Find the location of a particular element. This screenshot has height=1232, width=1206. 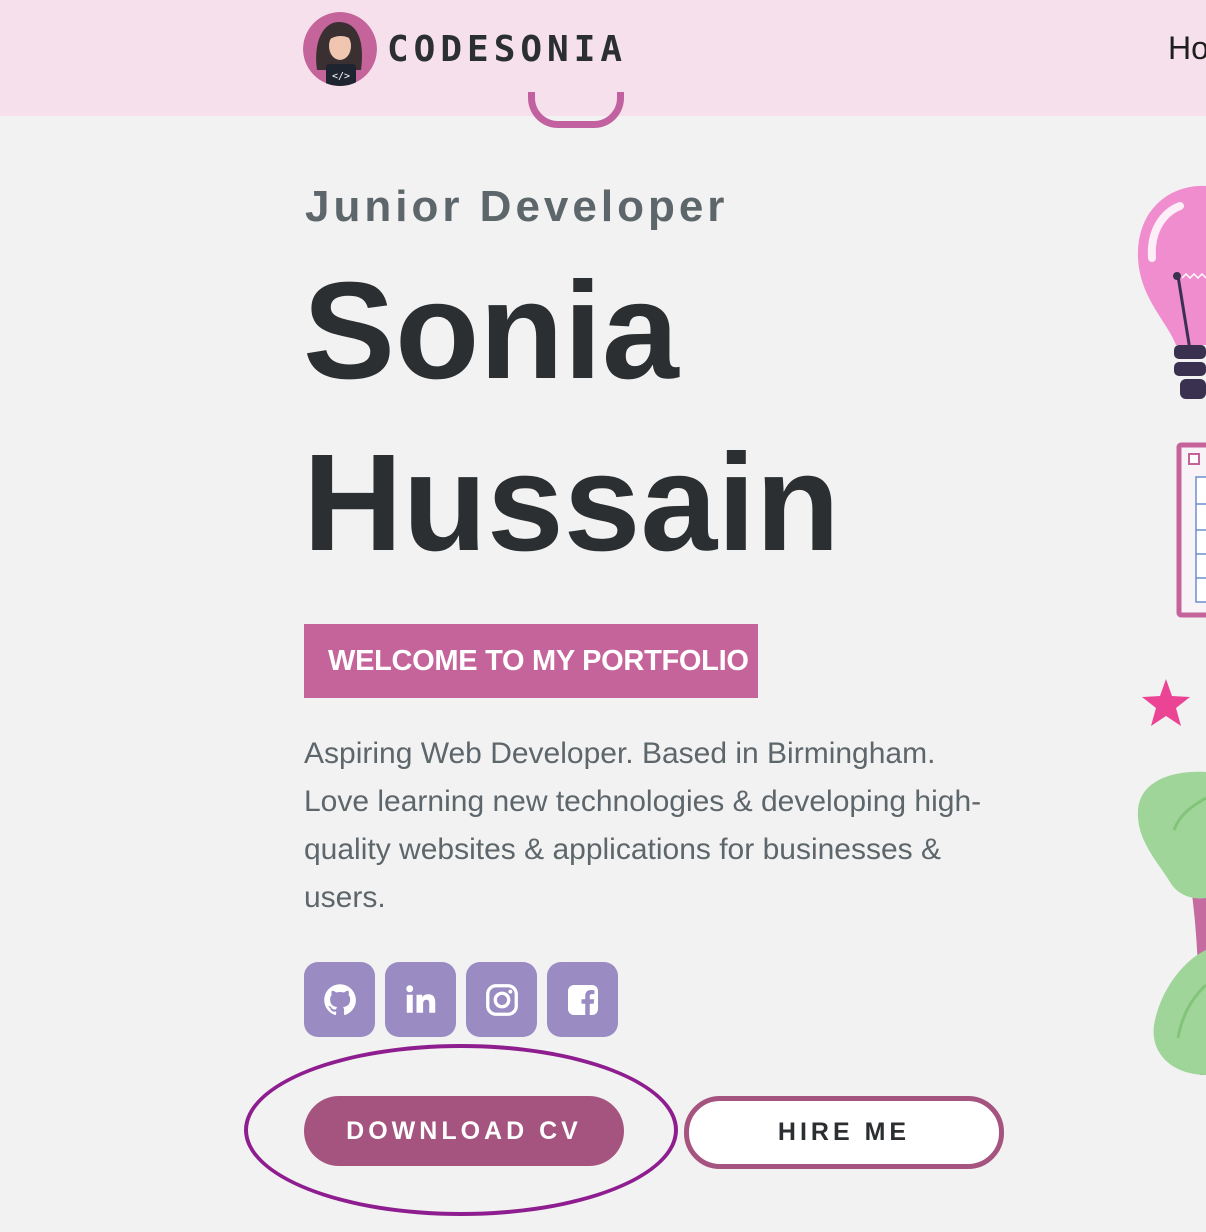

github-button is located at coordinates (339, 999).